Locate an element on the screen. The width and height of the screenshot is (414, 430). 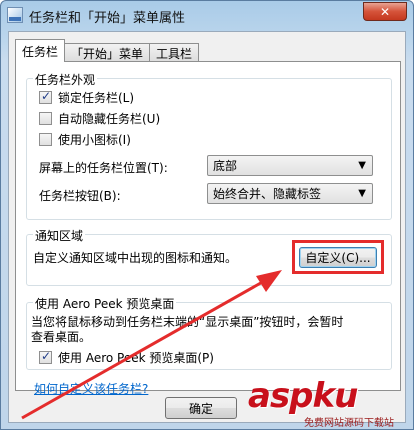
lock-taskbar-check is located at coordinates (45, 96).